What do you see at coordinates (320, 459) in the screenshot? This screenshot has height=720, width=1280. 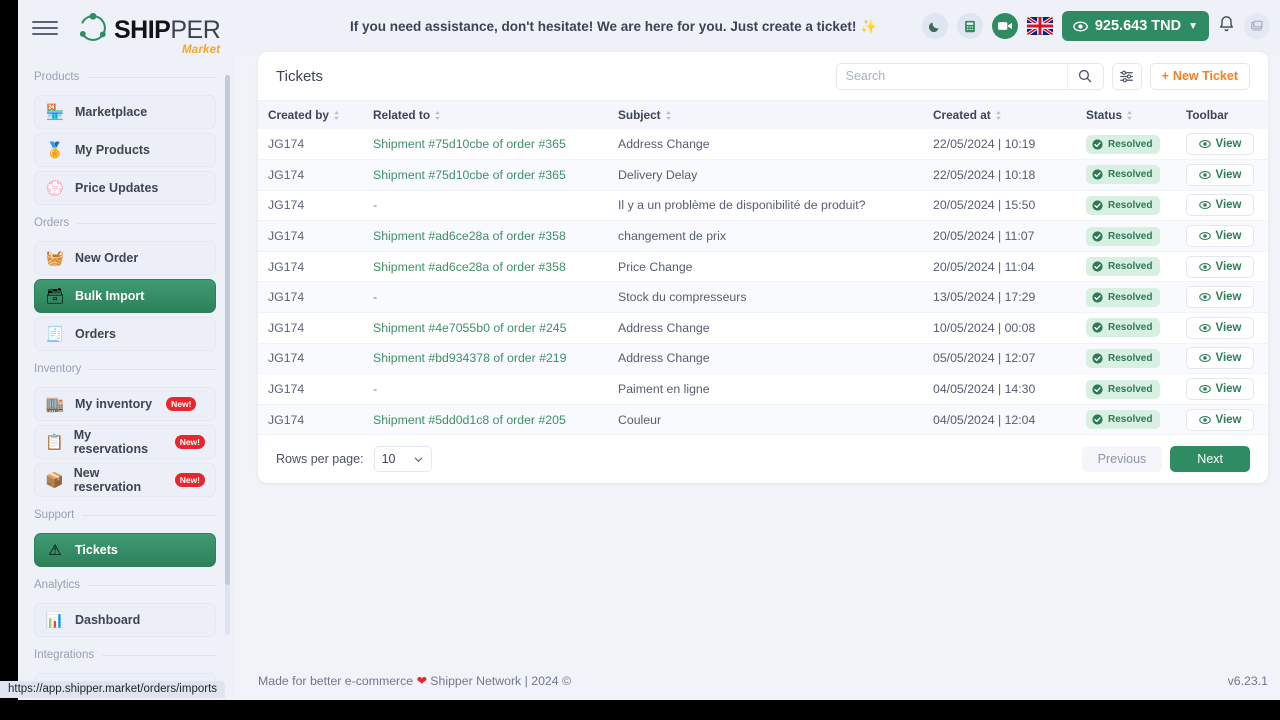 I see `rows-per-page-label: Rows per page:` at bounding box center [320, 459].